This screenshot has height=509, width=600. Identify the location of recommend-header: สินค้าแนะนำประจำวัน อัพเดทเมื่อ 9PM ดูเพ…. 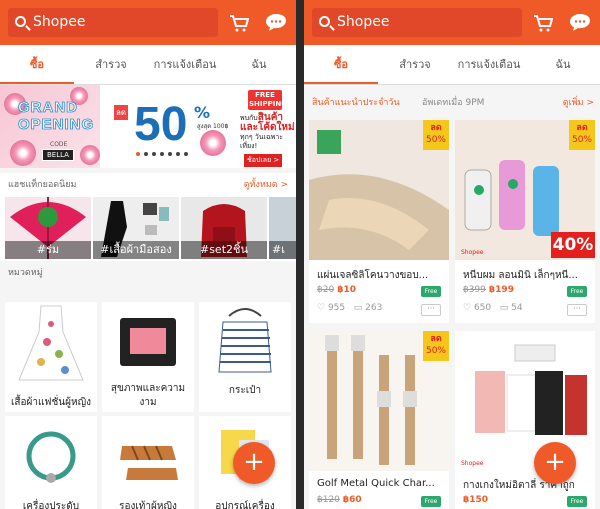
(452, 99).